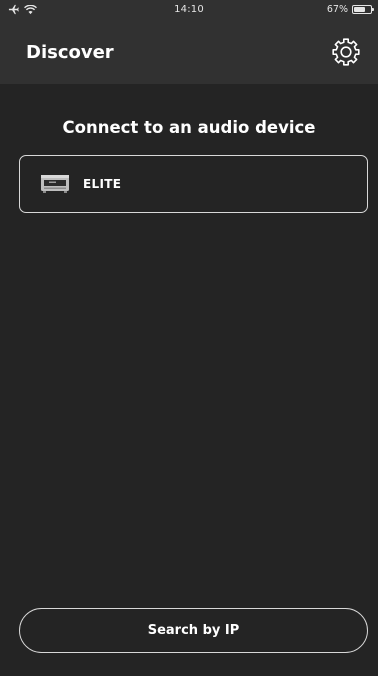 The width and height of the screenshot is (378, 676). What do you see at coordinates (193, 630) in the screenshot?
I see `search-by-ip-button: Search by IP` at bounding box center [193, 630].